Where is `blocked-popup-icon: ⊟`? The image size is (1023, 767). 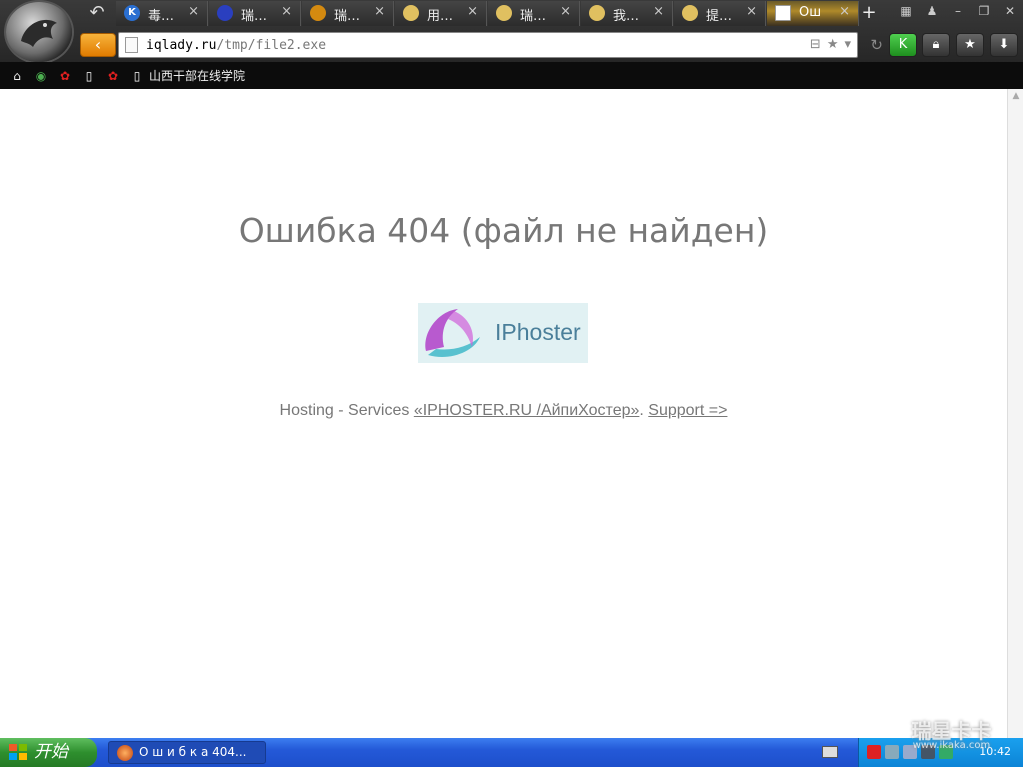
blocked-popup-icon: ⊟ is located at coordinates (815, 44).